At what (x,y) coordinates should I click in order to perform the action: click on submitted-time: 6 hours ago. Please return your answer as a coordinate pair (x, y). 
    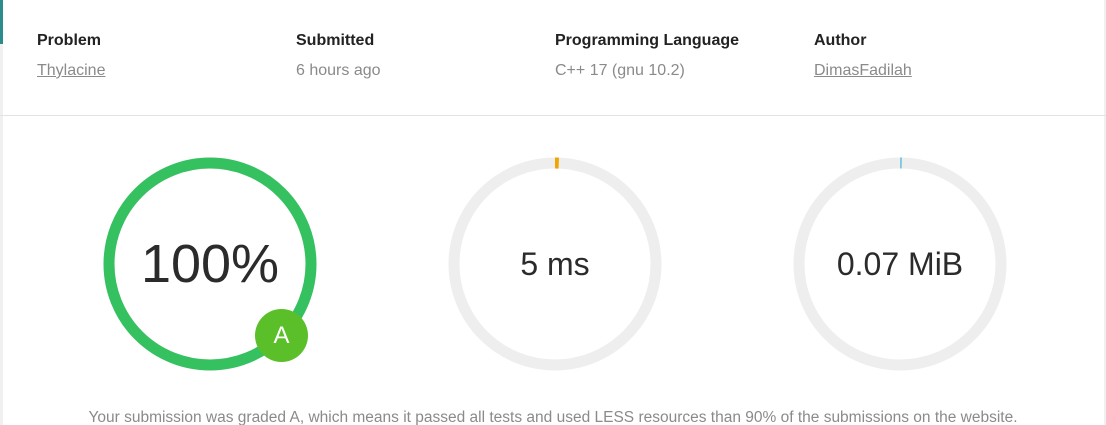
    Looking at the image, I should click on (338, 70).